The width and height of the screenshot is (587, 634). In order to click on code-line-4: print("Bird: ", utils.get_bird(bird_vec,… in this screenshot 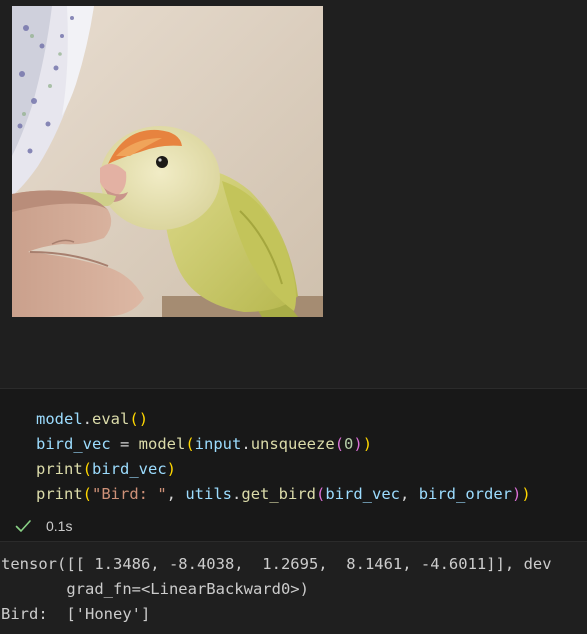, I will do `click(283, 494)`.